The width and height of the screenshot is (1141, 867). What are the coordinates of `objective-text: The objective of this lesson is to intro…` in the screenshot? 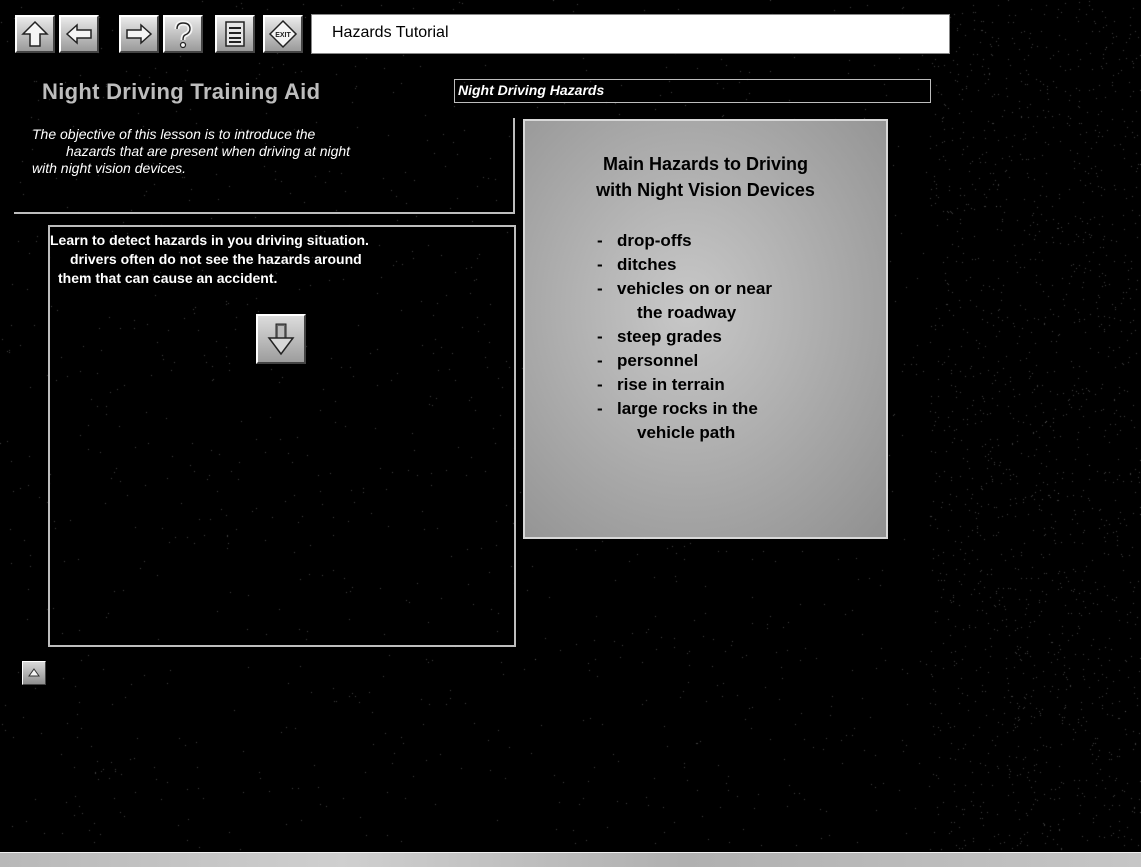 It's located at (242, 151).